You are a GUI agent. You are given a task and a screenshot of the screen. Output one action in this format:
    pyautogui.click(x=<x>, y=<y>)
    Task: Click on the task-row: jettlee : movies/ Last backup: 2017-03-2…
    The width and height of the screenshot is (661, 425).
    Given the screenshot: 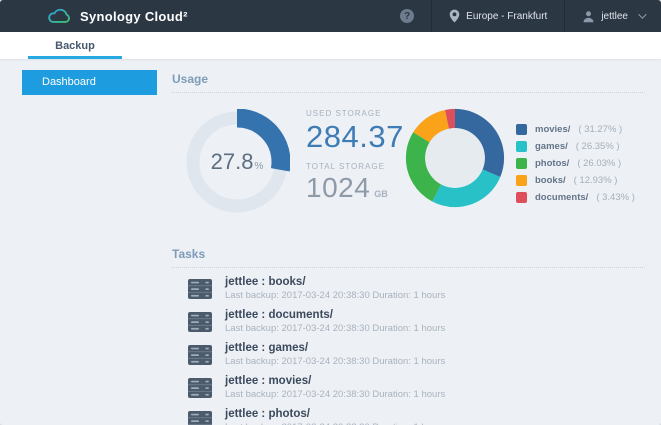 What is the action you would take?
    pyautogui.click(x=408, y=387)
    